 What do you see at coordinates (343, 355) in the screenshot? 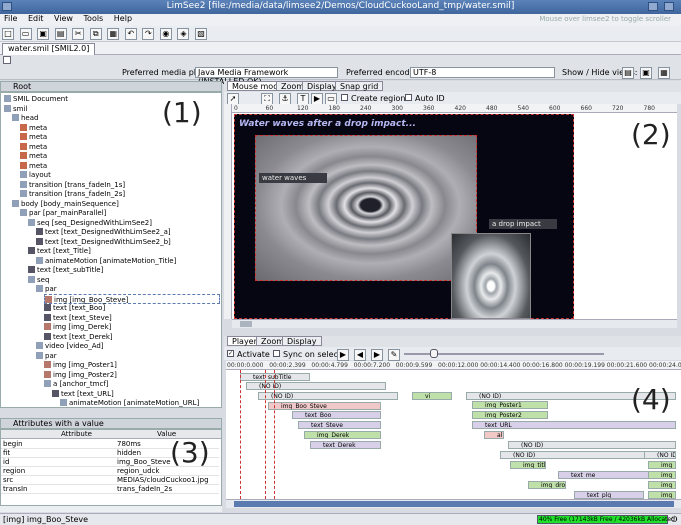
I see `play-icon: ▶` at bounding box center [343, 355].